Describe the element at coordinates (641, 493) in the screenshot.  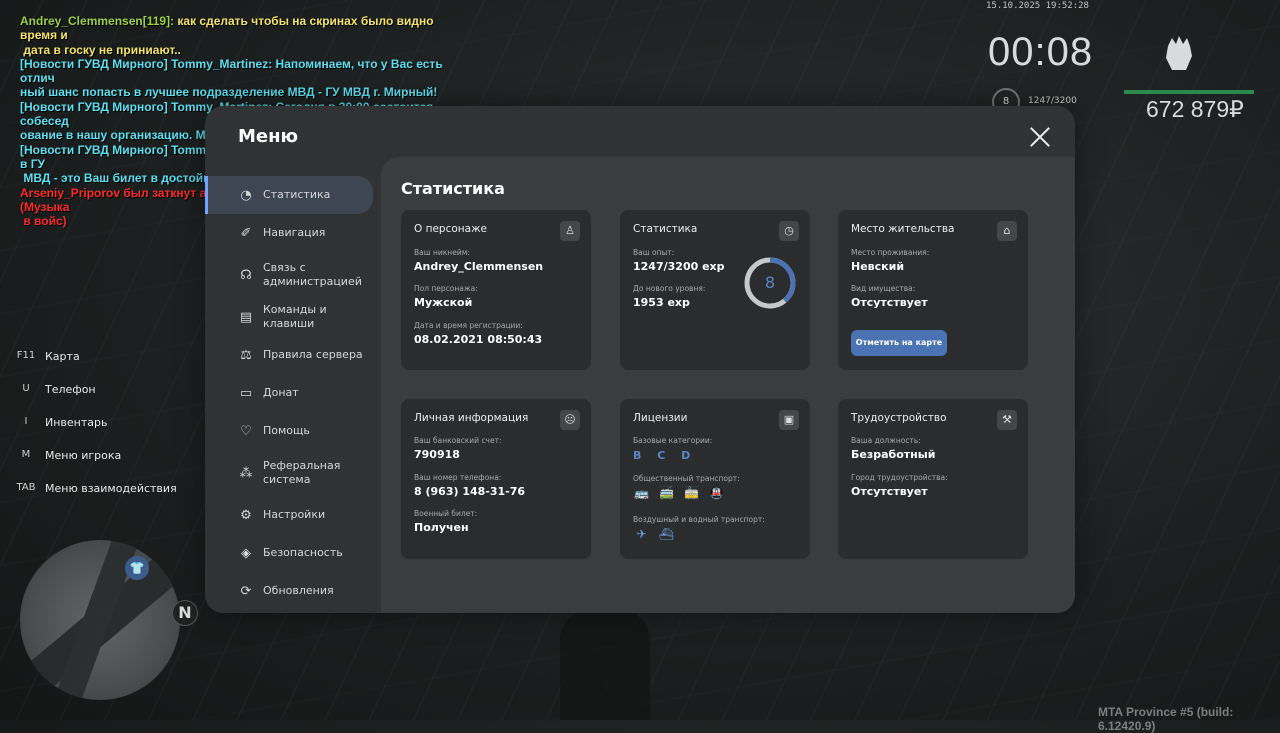
I see `bus-icon: 🚌` at that location.